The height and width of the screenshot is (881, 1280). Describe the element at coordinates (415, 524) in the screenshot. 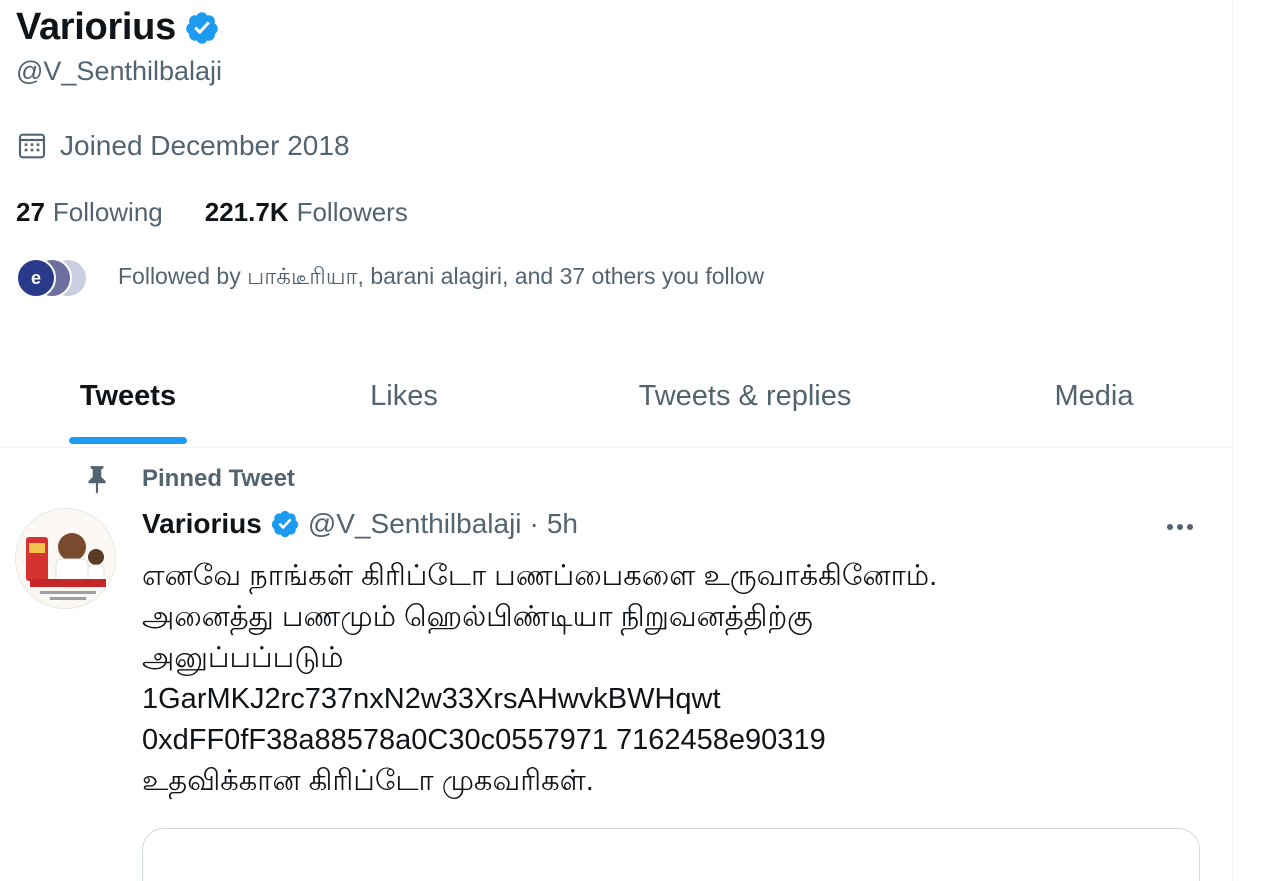

I see `tweet-author-handle: @V_Senthilbalaji` at that location.